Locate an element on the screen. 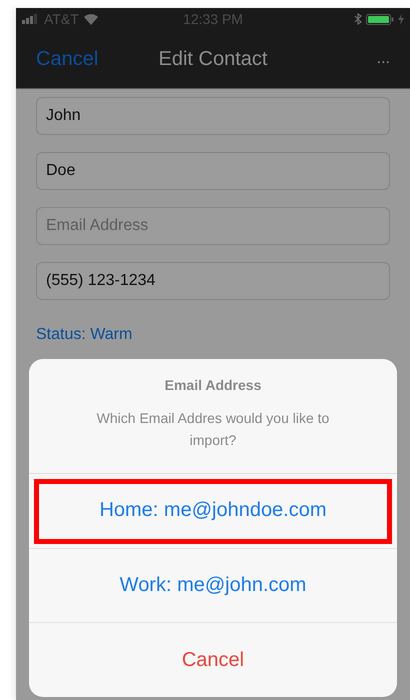 Image resolution: width=410 pixels, height=700 pixels. wifi-icon is located at coordinates (90, 19).